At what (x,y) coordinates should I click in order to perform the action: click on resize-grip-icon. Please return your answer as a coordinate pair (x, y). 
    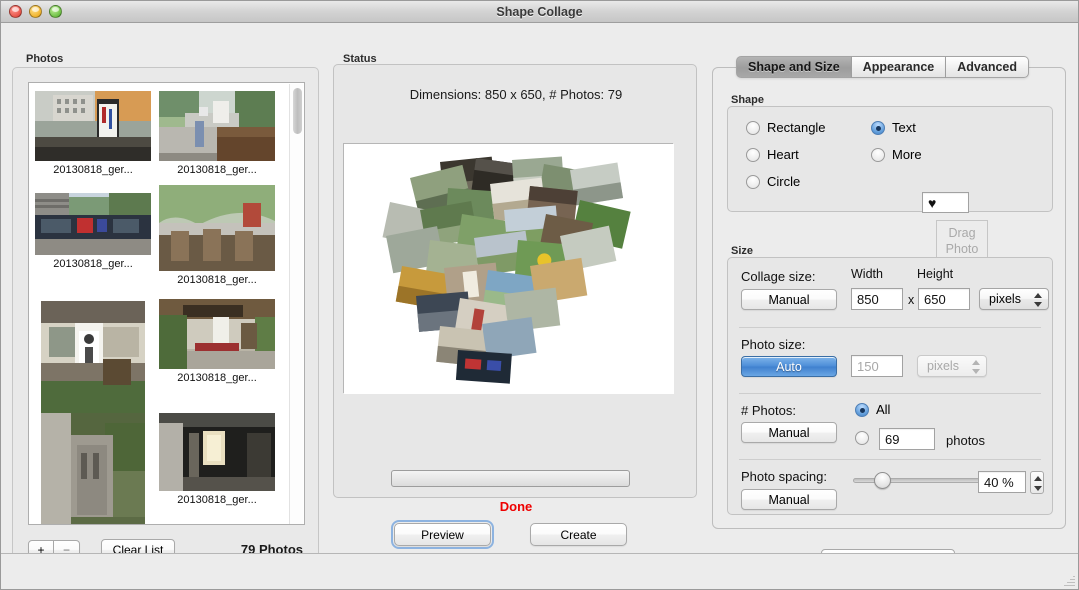
    Looking at the image, I should click on (1068, 580).